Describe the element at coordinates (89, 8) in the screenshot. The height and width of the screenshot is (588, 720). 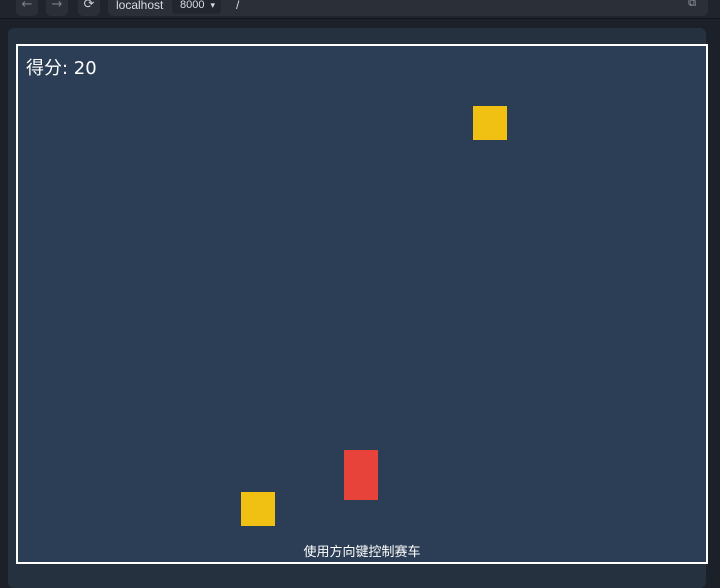
I see `reload-icon: ⟳` at that location.